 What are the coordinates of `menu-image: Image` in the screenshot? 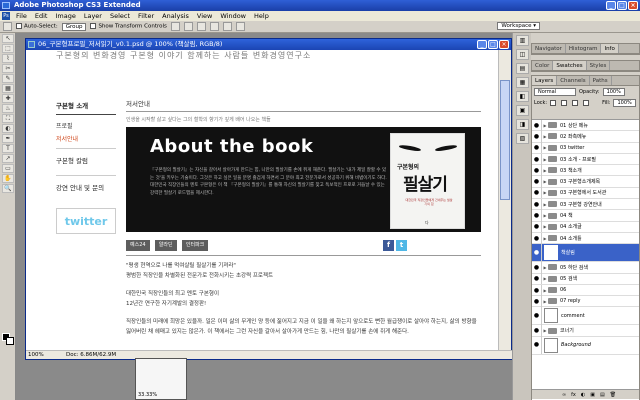 It's located at (65, 16).